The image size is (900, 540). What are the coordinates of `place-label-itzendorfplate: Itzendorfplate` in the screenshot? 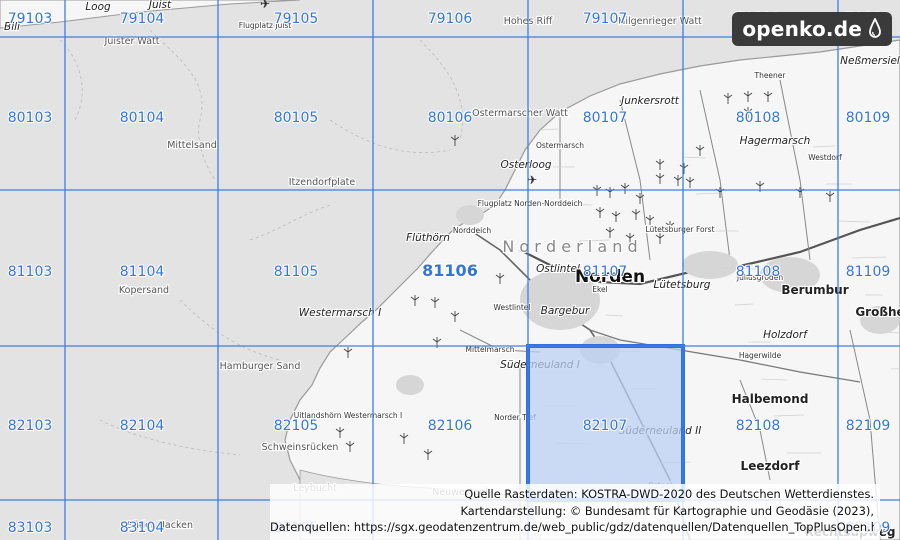 It's located at (322, 182).